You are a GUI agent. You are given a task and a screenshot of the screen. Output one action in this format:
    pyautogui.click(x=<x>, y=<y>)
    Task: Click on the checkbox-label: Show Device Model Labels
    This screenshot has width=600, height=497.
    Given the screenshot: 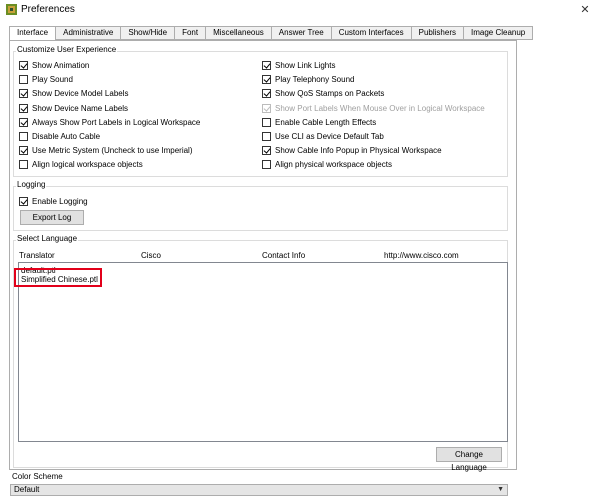 What is the action you would take?
    pyautogui.click(x=80, y=94)
    